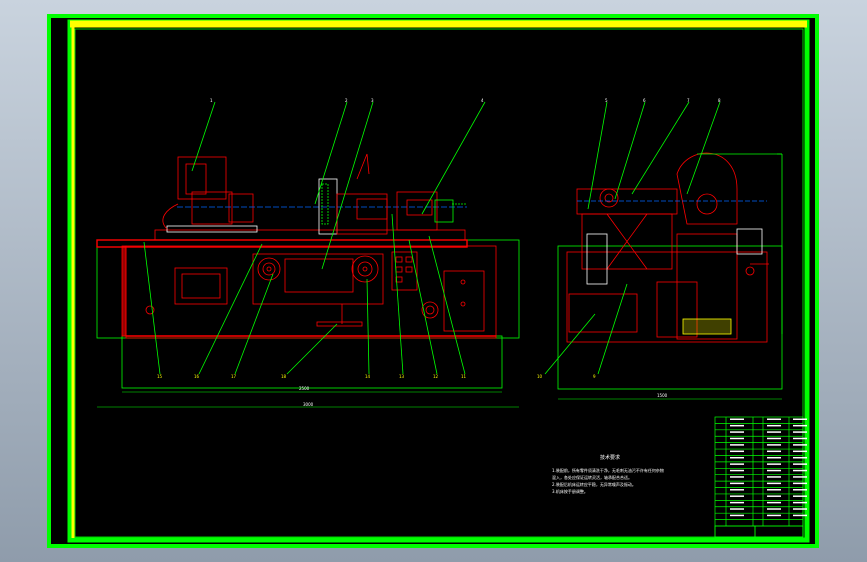  I want to click on svg-text: 1500, so click(662, 395).